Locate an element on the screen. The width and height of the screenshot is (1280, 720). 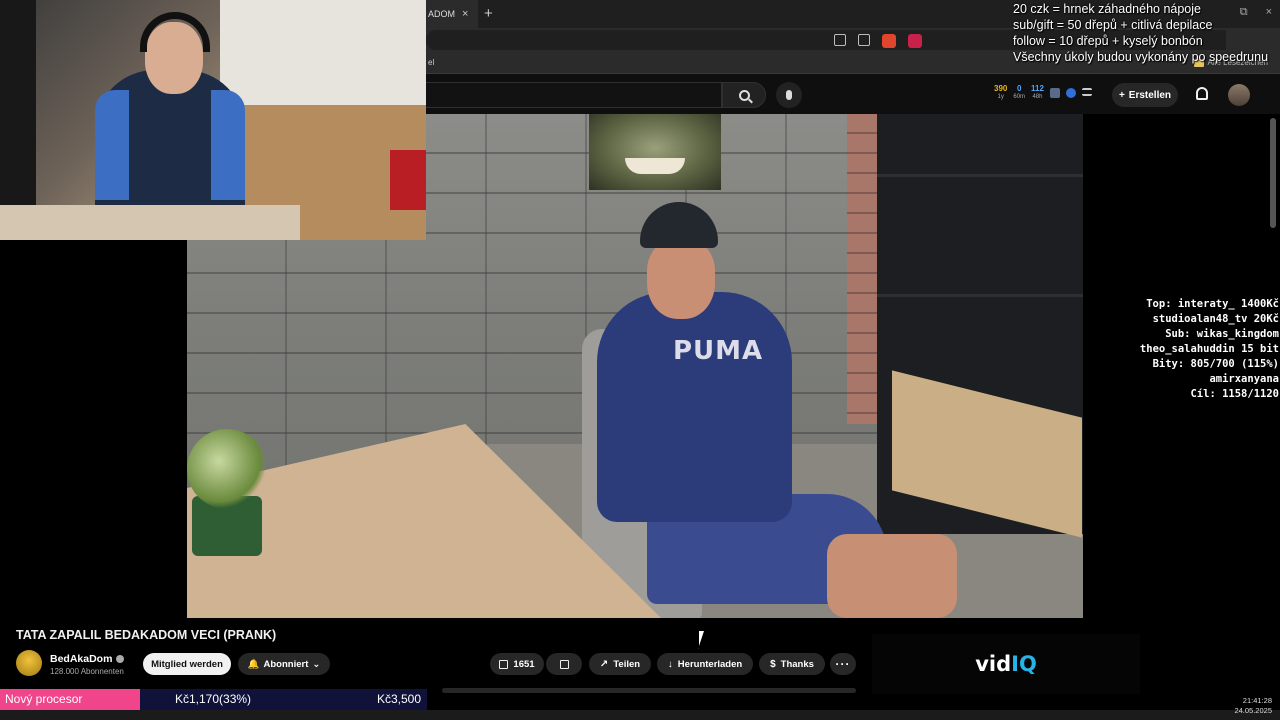
overlay-line: 20 czk = hrnek záhadného nápoje is located at coordinates (1107, 9).